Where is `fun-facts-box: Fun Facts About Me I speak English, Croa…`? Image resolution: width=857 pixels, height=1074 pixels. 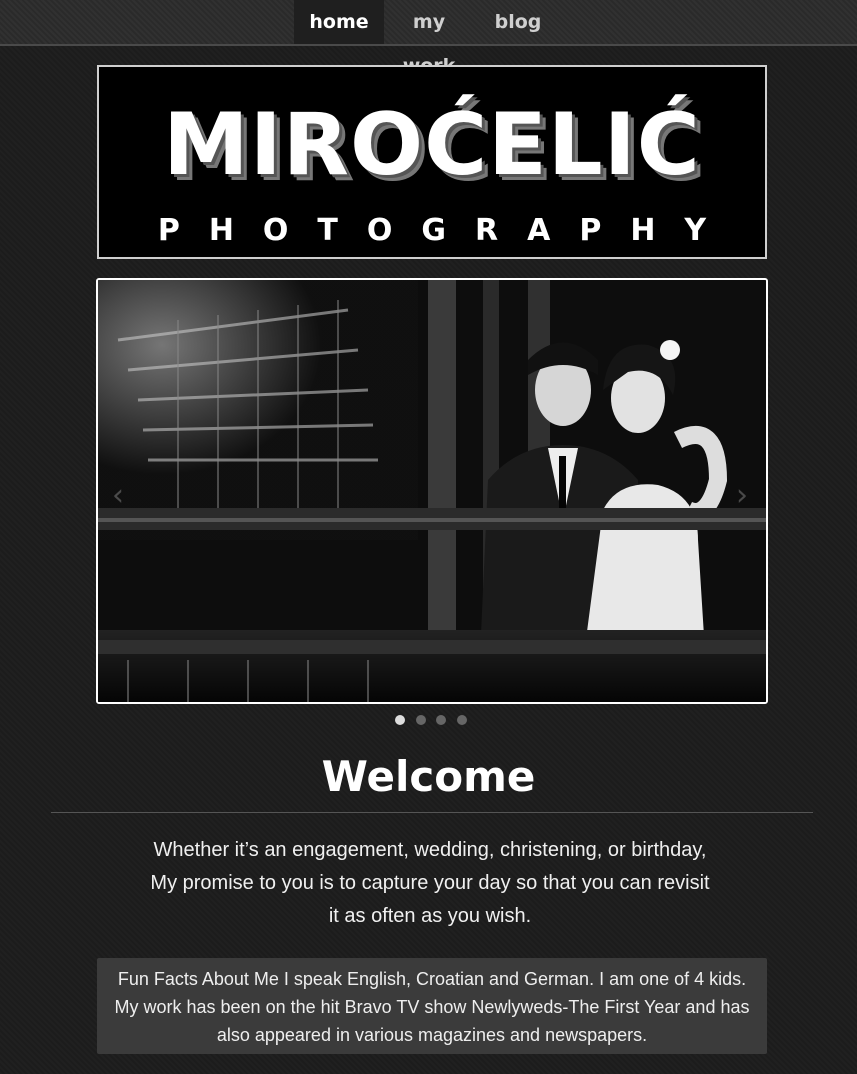
fun-facts-box: Fun Facts About Me I speak English, Croa… is located at coordinates (432, 1006).